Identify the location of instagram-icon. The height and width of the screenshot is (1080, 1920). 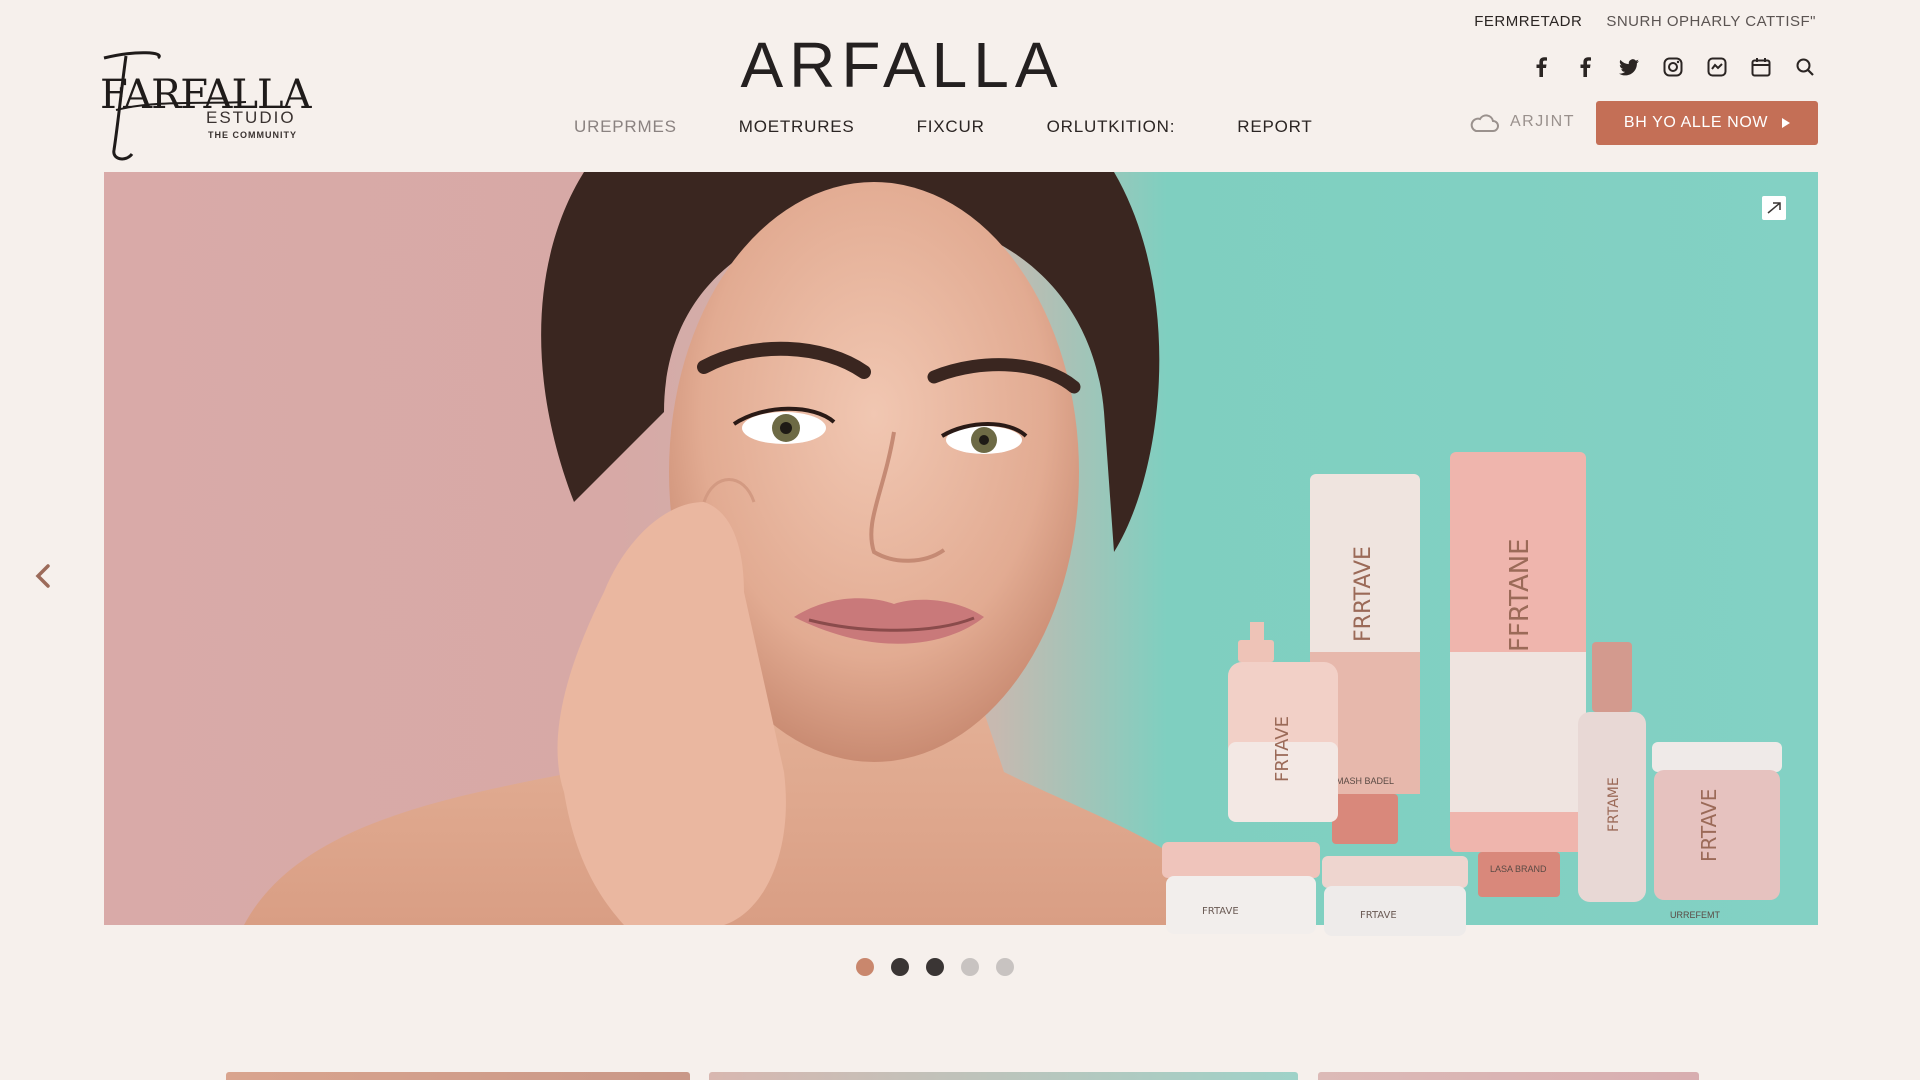
(1673, 67).